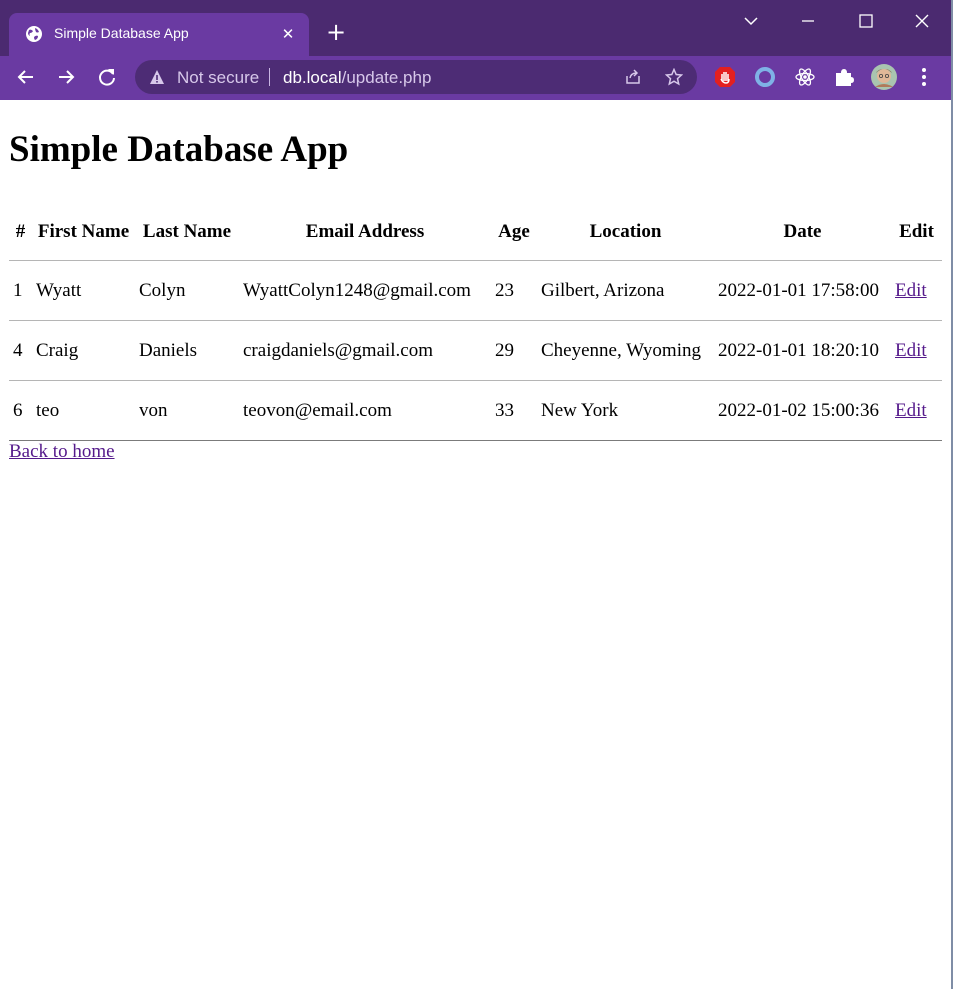 The width and height of the screenshot is (953, 989). I want to click on column-header-email: Email Address, so click(365, 232).